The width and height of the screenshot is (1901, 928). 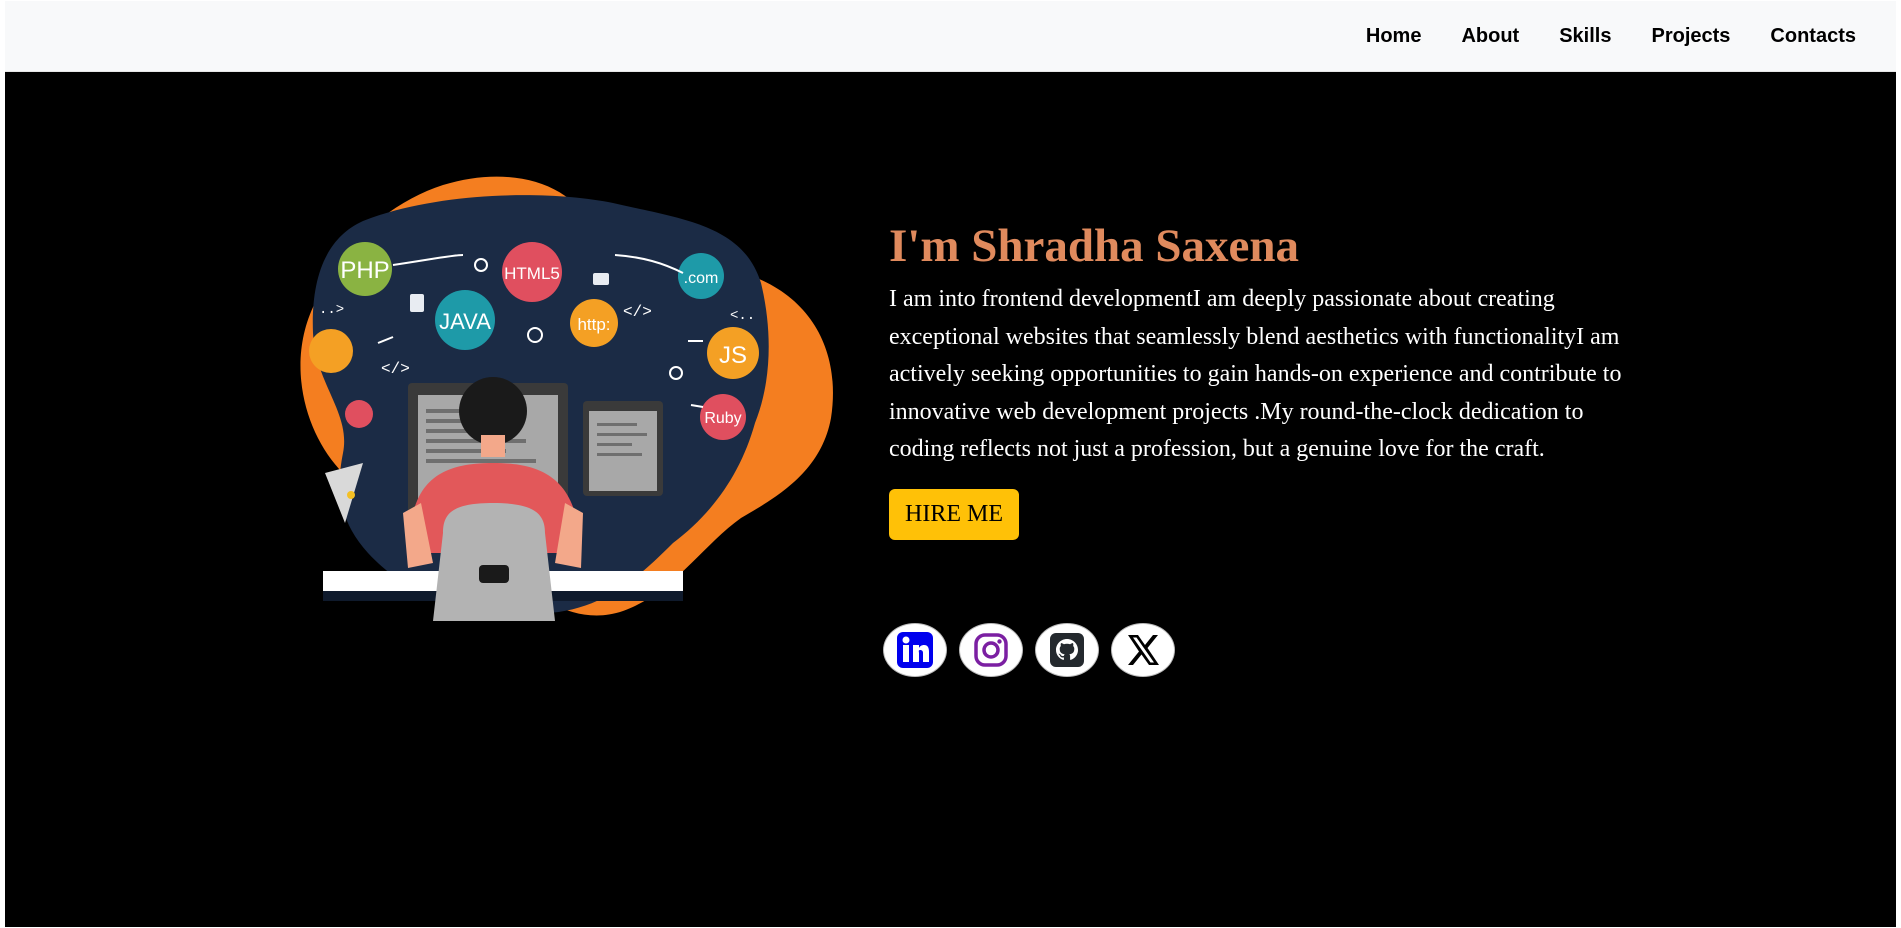 I want to click on badge-php-label: PHP, so click(x=364, y=270).